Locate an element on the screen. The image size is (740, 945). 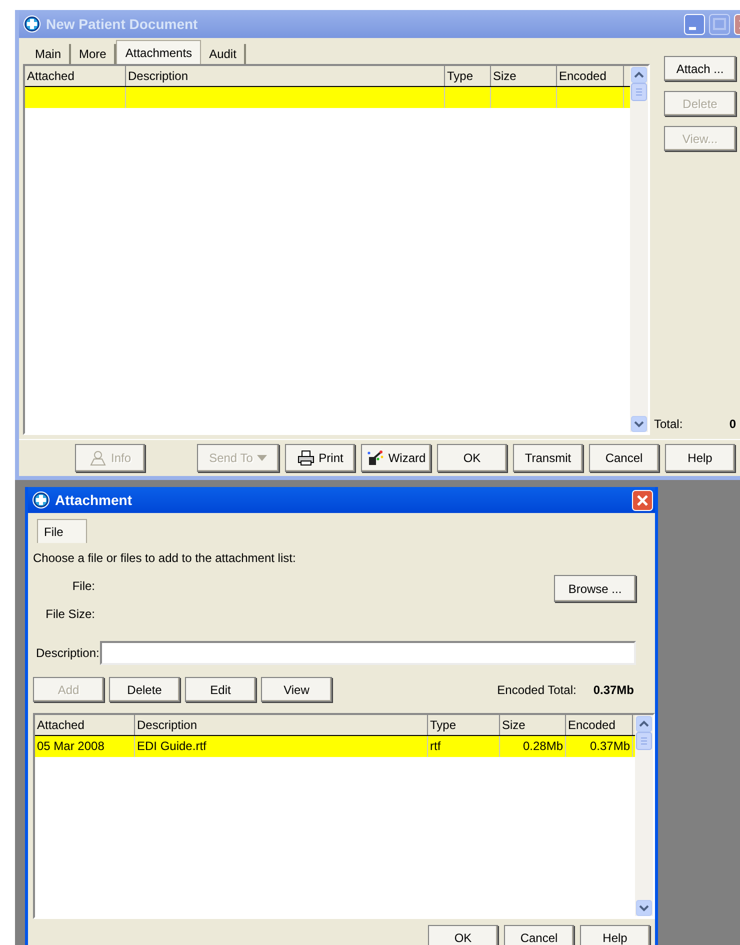
person-icon is located at coordinates (97, 458).